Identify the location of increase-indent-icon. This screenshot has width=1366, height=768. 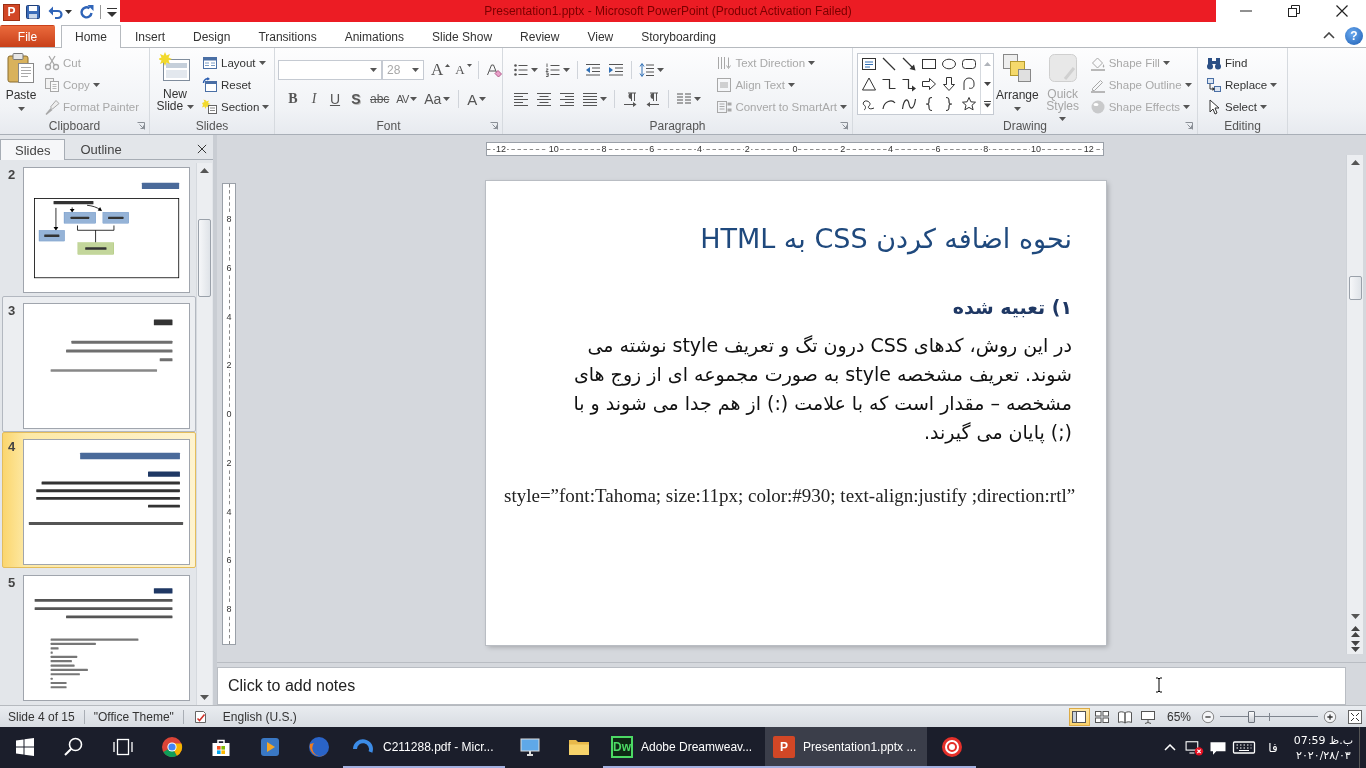
(616, 70).